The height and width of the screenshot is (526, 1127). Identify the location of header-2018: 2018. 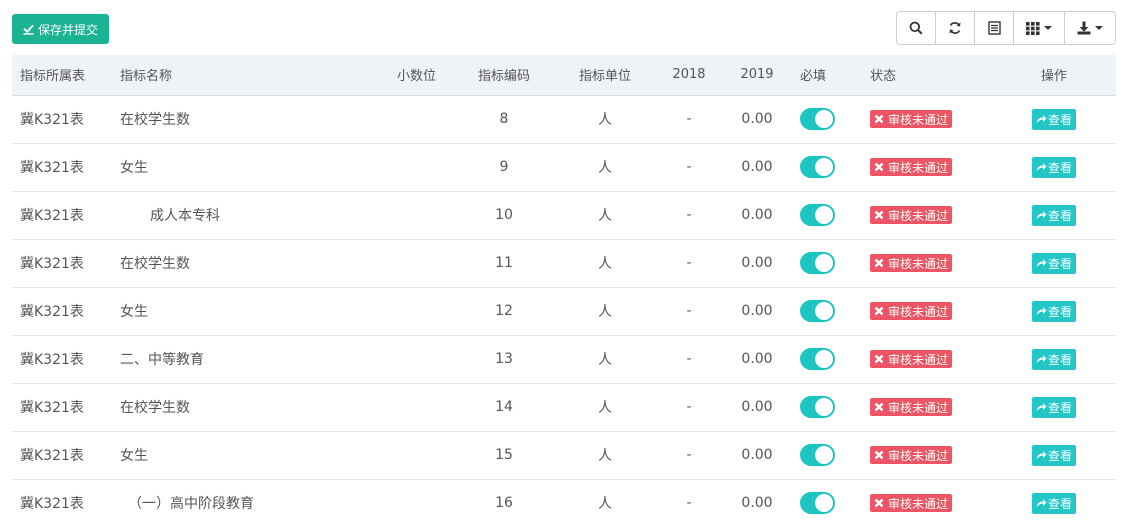
(689, 75).